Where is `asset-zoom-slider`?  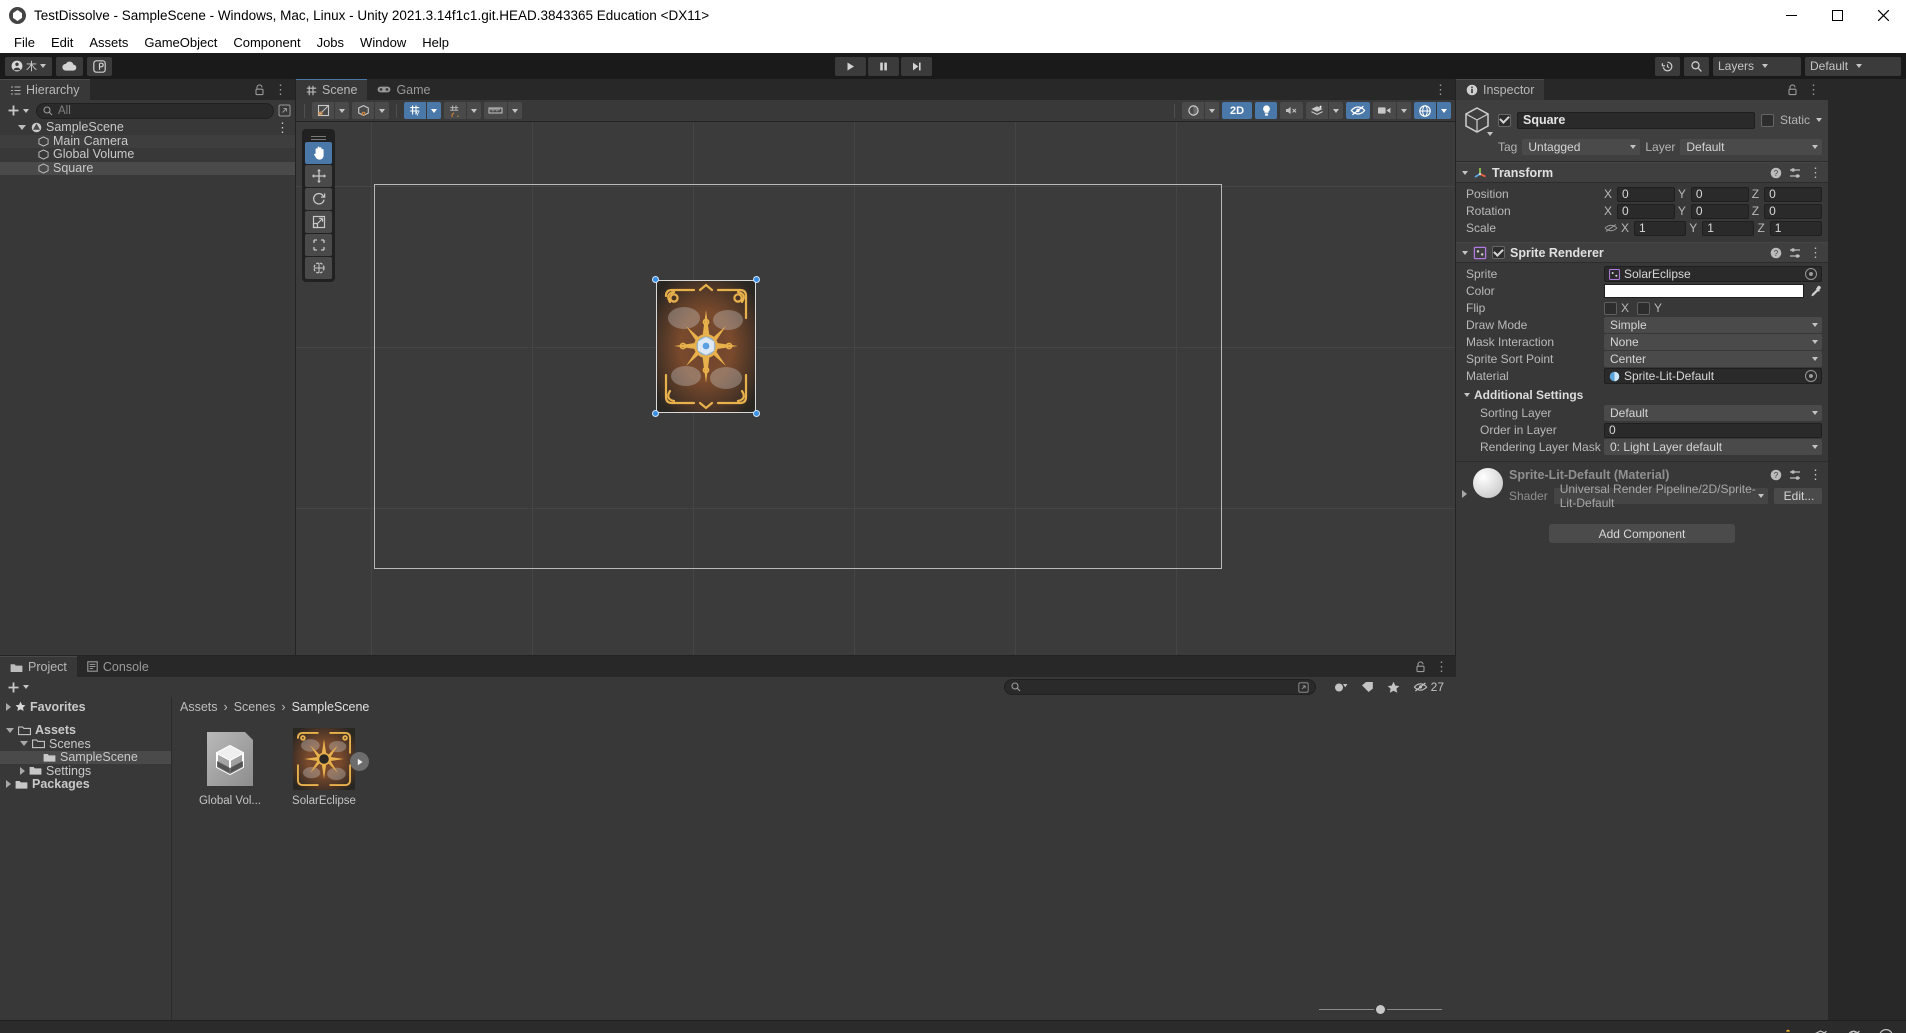 asset-zoom-slider is located at coordinates (814, 1012).